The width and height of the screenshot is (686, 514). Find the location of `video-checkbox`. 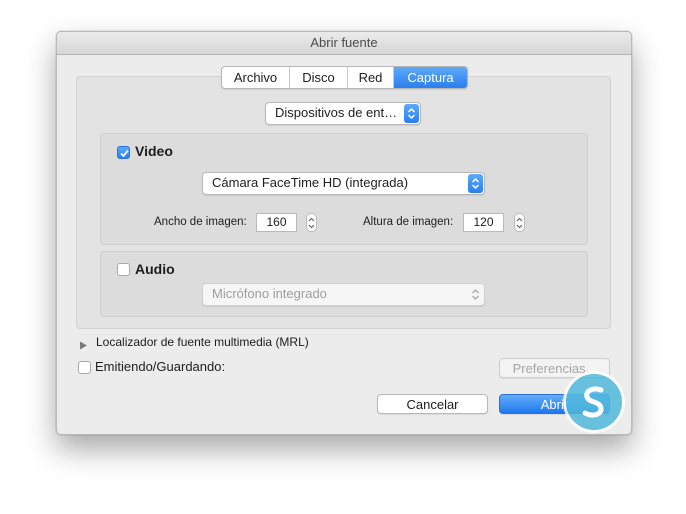

video-checkbox is located at coordinates (123, 152).